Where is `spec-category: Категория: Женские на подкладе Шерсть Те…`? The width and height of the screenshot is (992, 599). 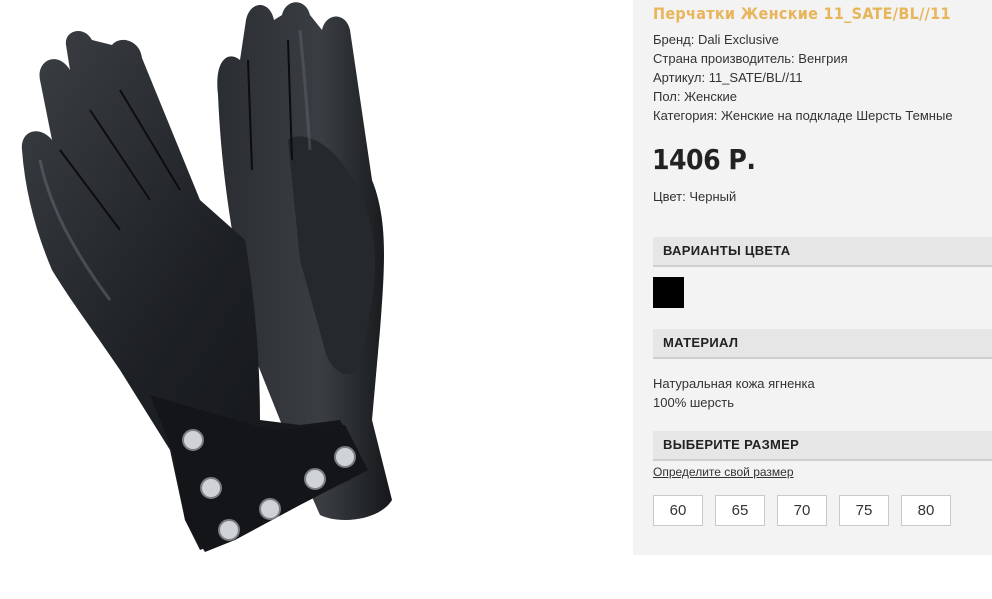
spec-category: Категория: Женские на подкладе Шерсть Те… is located at coordinates (803, 115).